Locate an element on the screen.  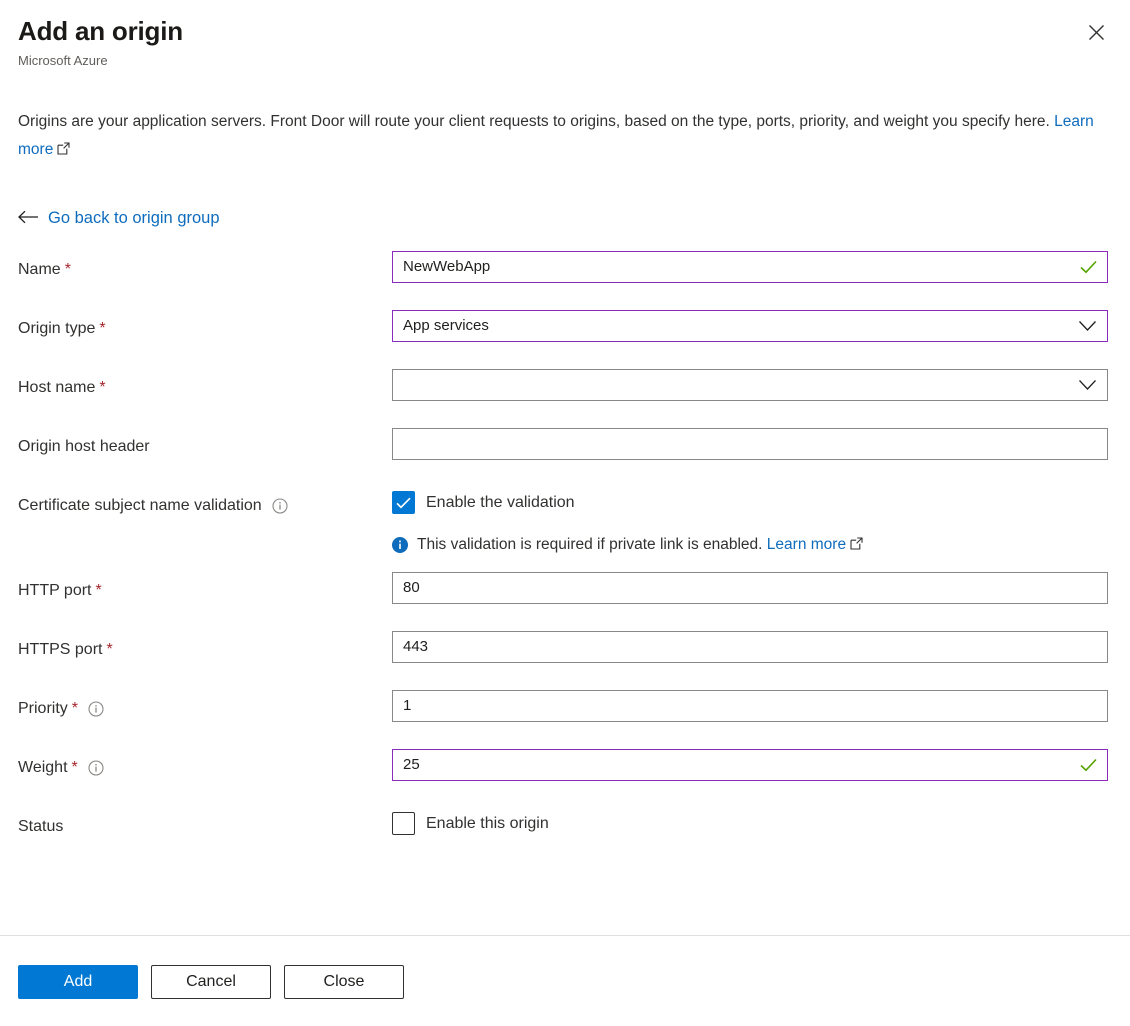
origin-type-required-marker: * is located at coordinates (102, 328).